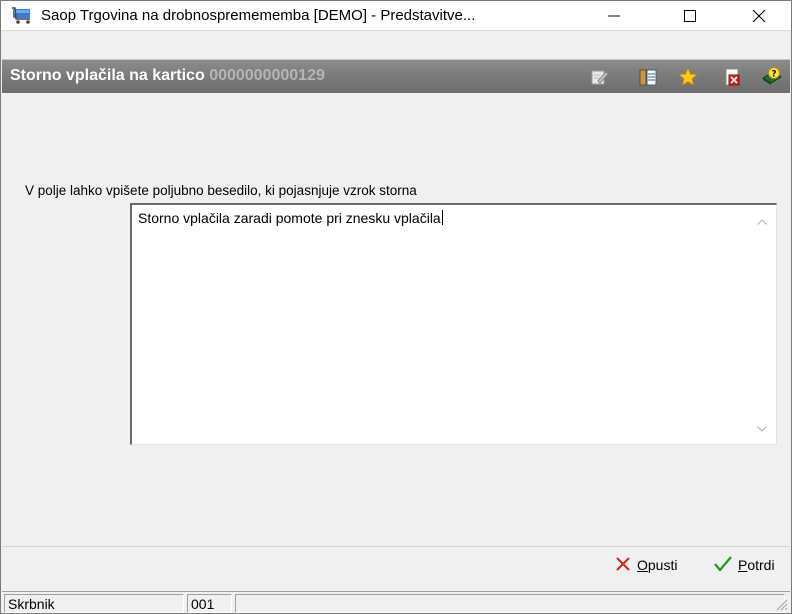 The width and height of the screenshot is (792, 614). What do you see at coordinates (762, 427) in the screenshot?
I see `scroll-down-icon` at bounding box center [762, 427].